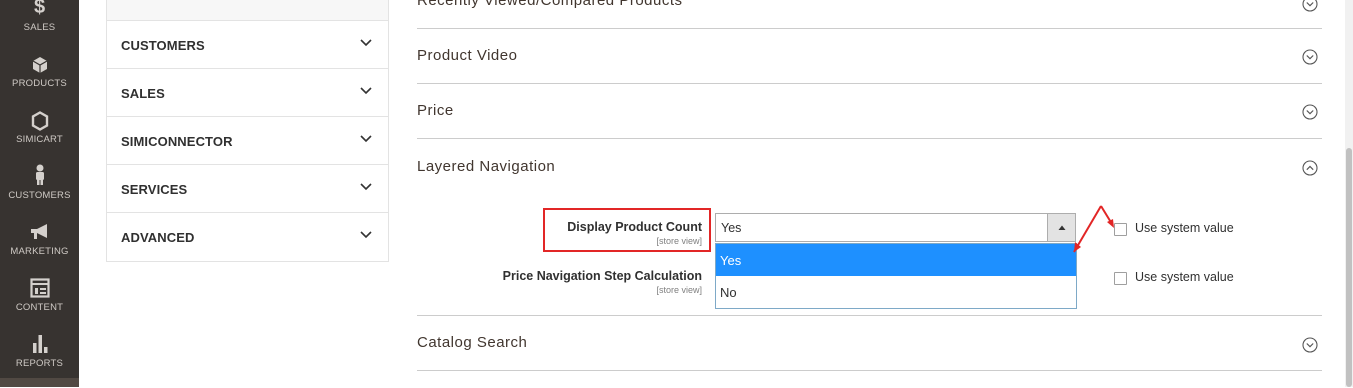  I want to click on bar-chart-icon, so click(39, 346).